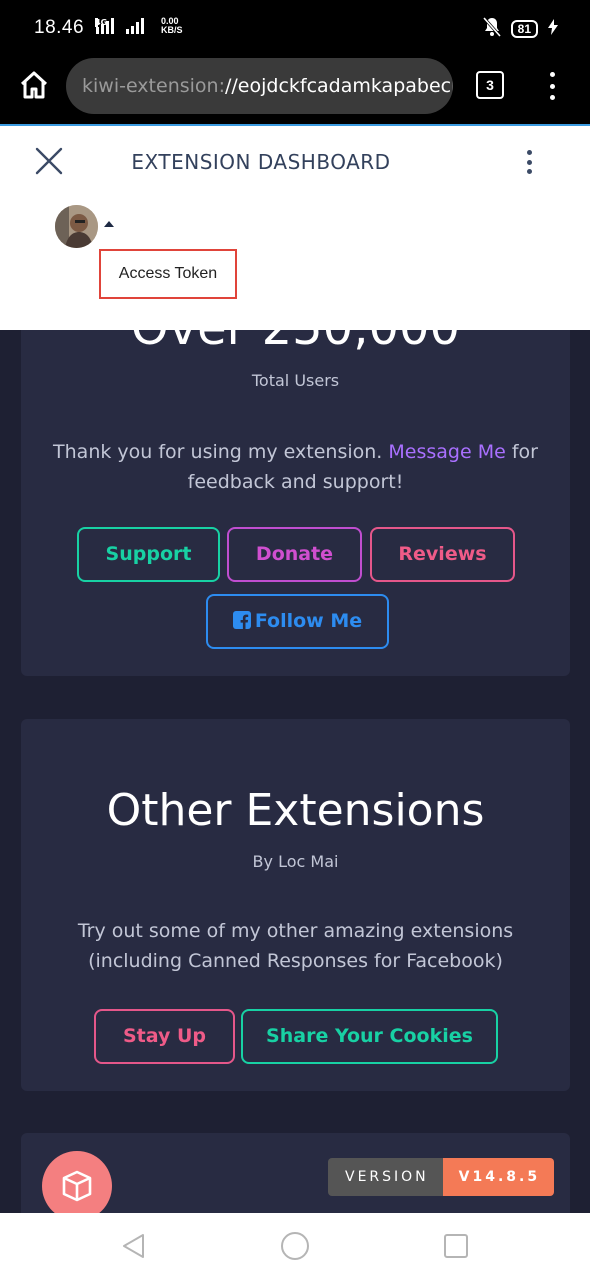 The image size is (590, 1280). Describe the element at coordinates (134, 1248) in the screenshot. I see `back-icon` at that location.